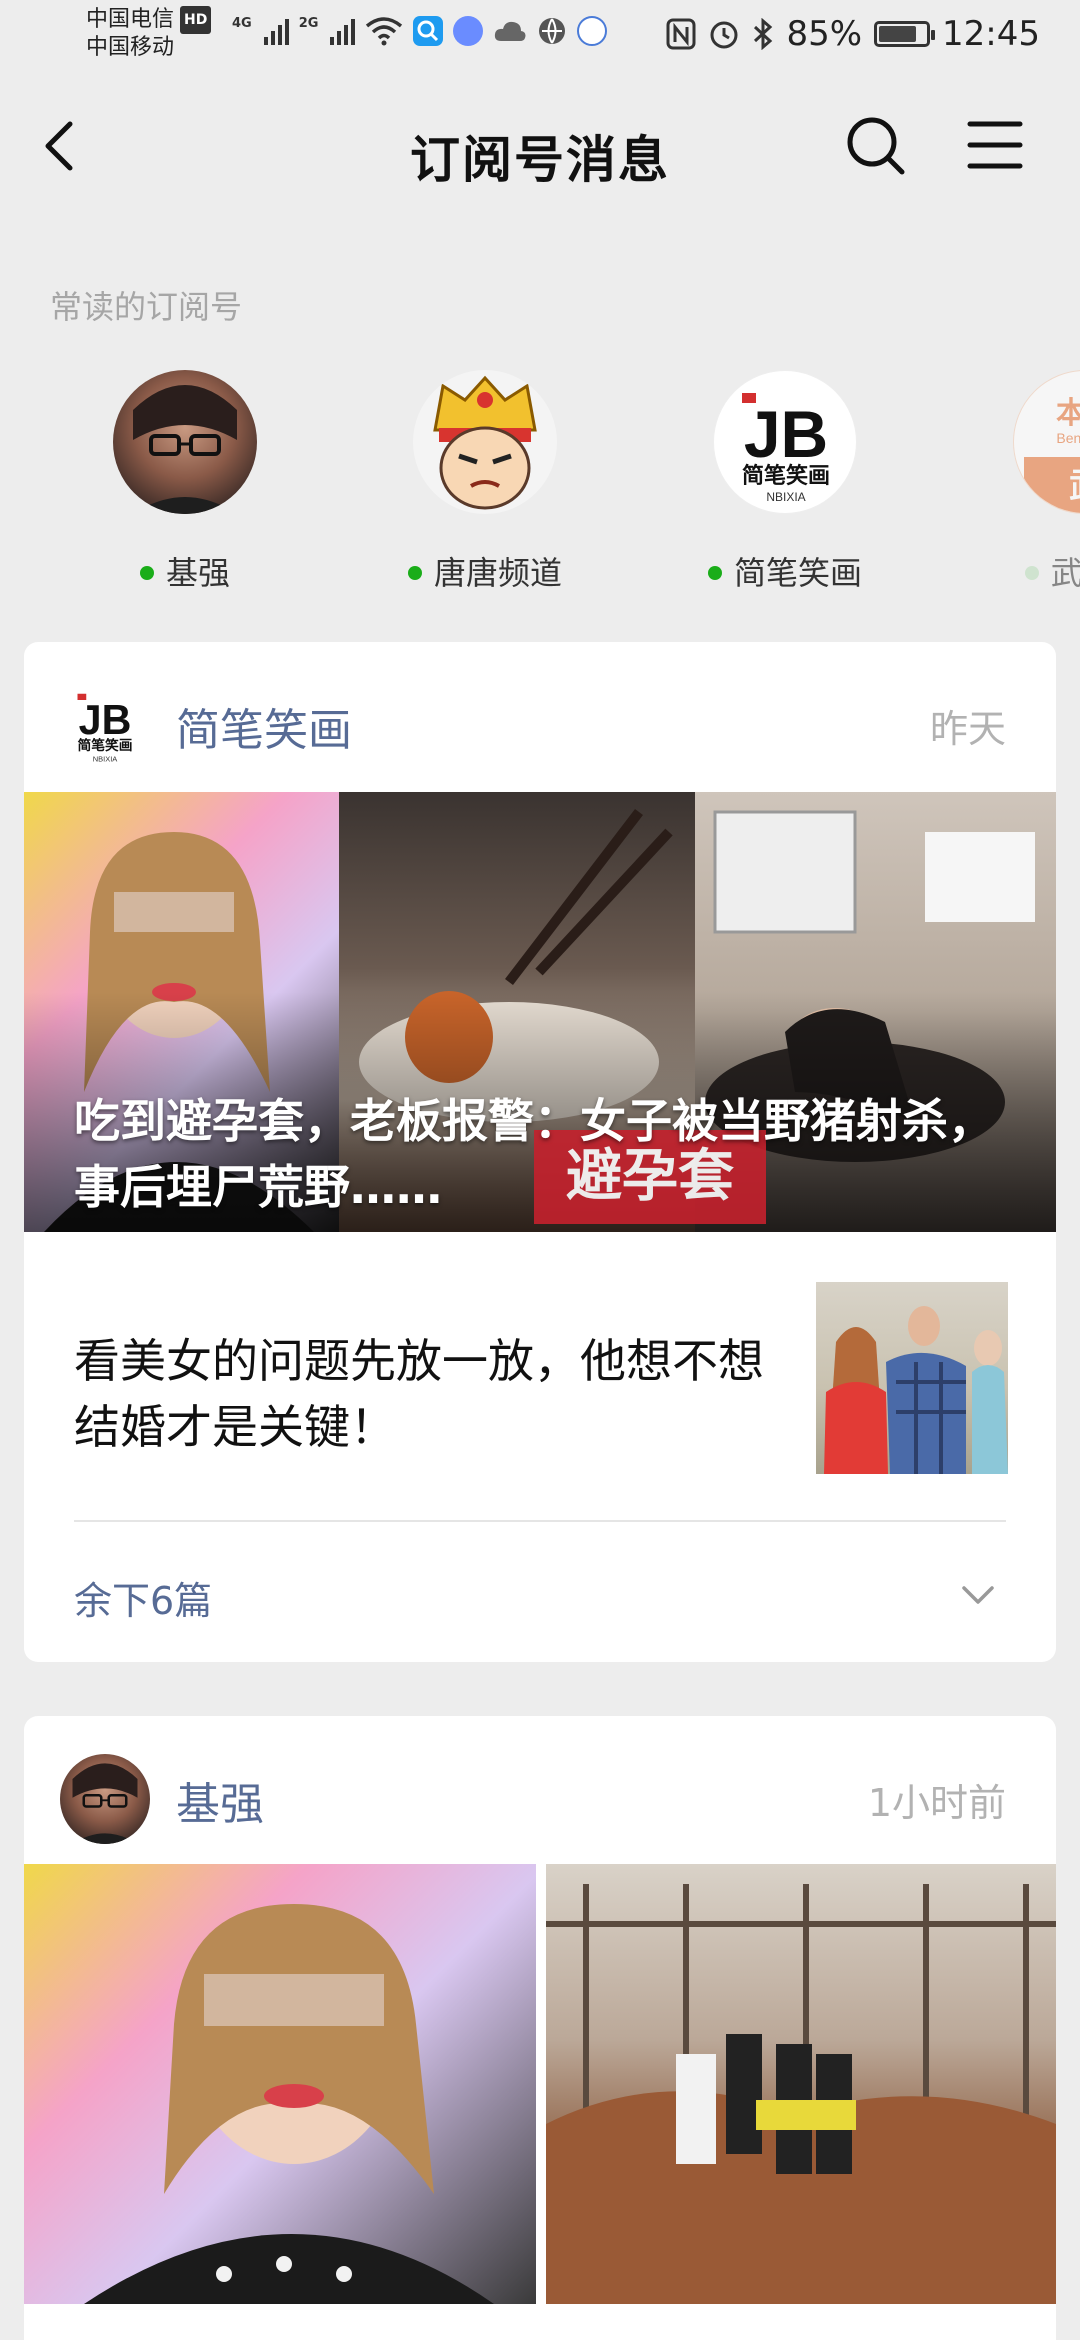 The width and height of the screenshot is (1080, 2340). What do you see at coordinates (510, 31) in the screenshot?
I see `cloud-icon` at bounding box center [510, 31].